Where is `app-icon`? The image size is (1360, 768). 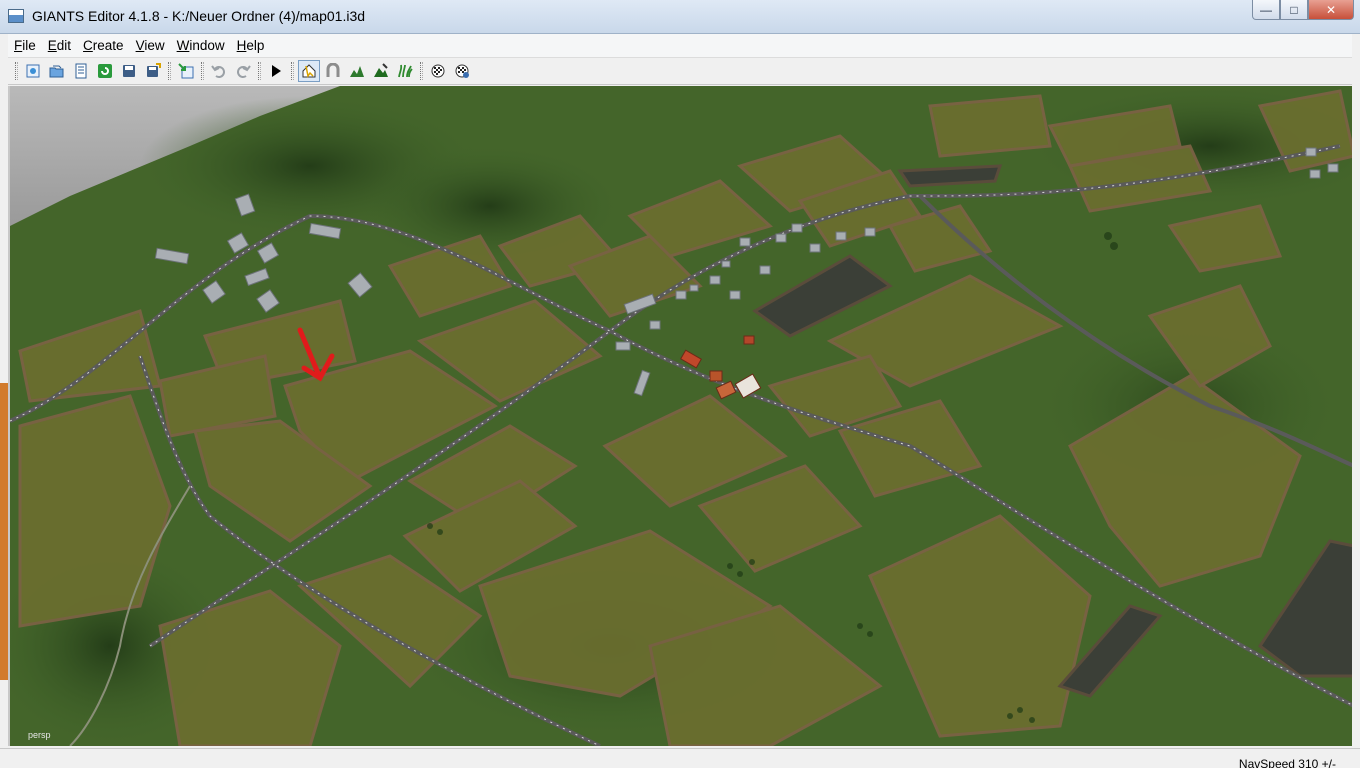
app-icon is located at coordinates (16, 16).